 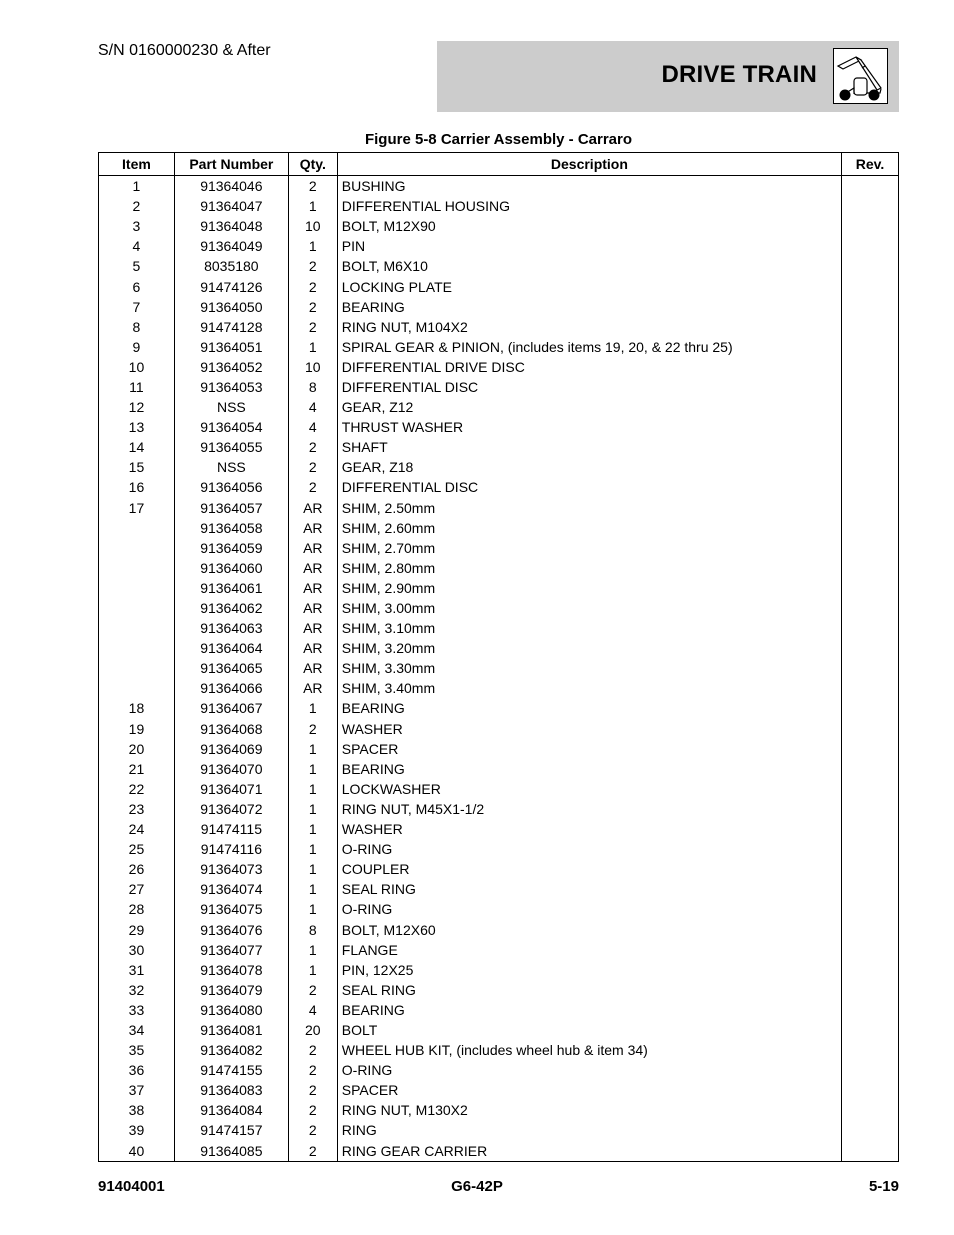 What do you see at coordinates (589, 567) in the screenshot?
I see `description-cell: SHIM, 2.80mm` at bounding box center [589, 567].